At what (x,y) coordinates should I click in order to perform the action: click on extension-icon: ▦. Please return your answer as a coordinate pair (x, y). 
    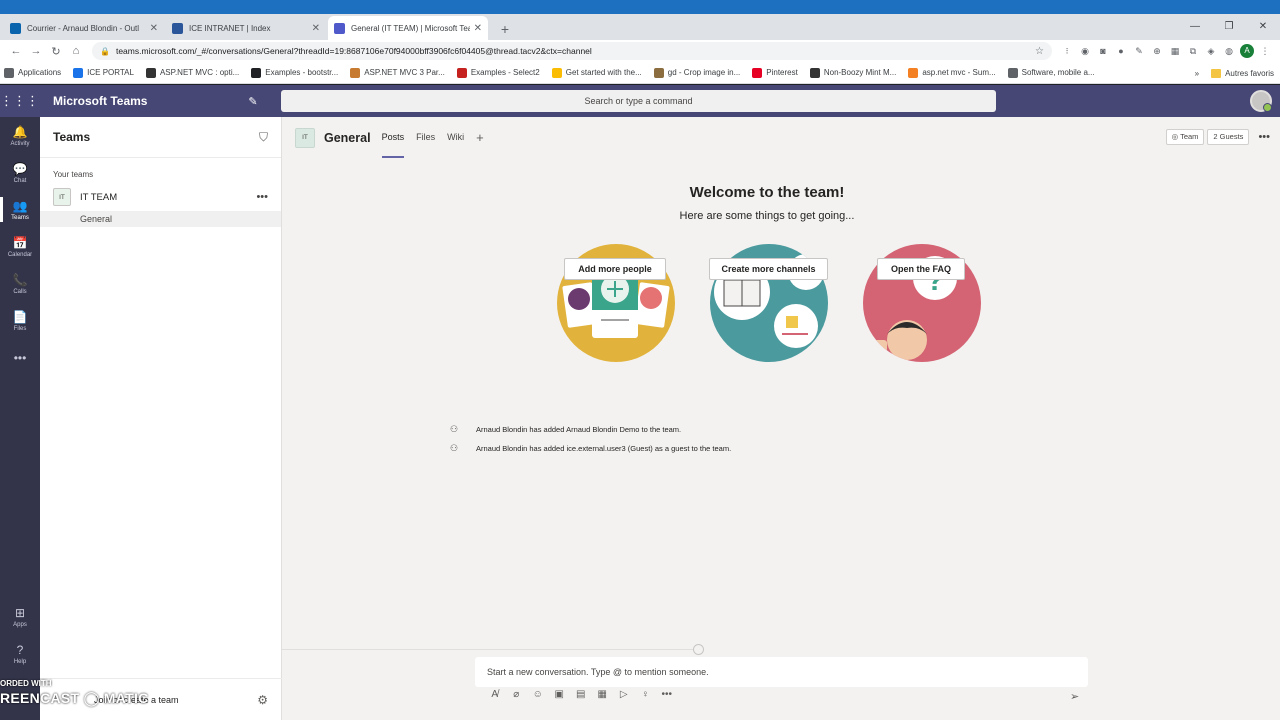
    Looking at the image, I should click on (1175, 51).